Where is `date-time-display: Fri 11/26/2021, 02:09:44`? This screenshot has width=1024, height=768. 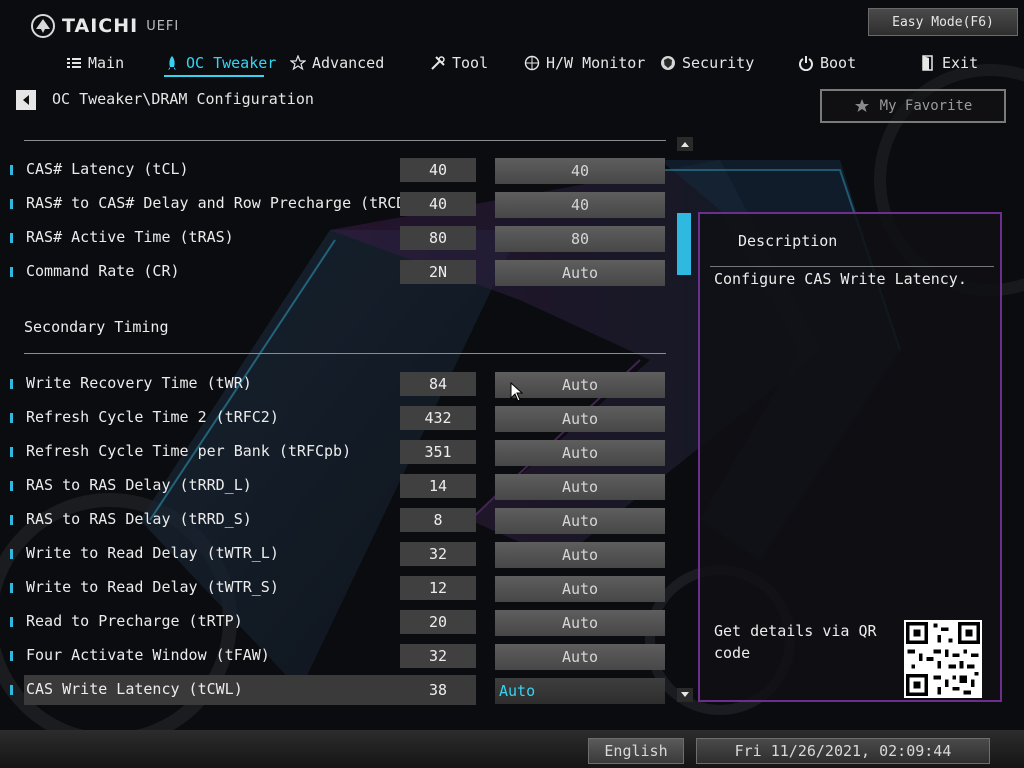
date-time-display: Fri 11/26/2021, 02:09:44 is located at coordinates (843, 751).